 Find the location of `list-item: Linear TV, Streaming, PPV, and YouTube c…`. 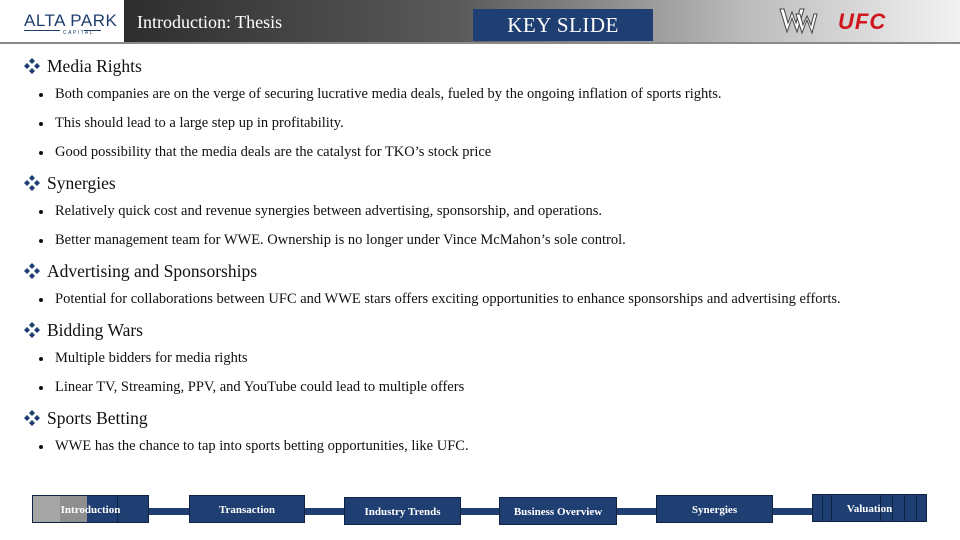

list-item: Linear TV, Streaming, PPV, and YouTube c… is located at coordinates (484, 387).